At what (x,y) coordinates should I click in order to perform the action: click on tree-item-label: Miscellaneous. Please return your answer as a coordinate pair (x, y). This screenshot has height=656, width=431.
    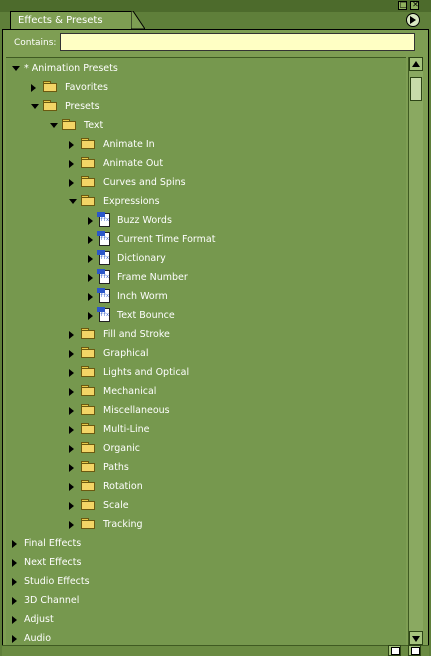
    Looking at the image, I should click on (136, 410).